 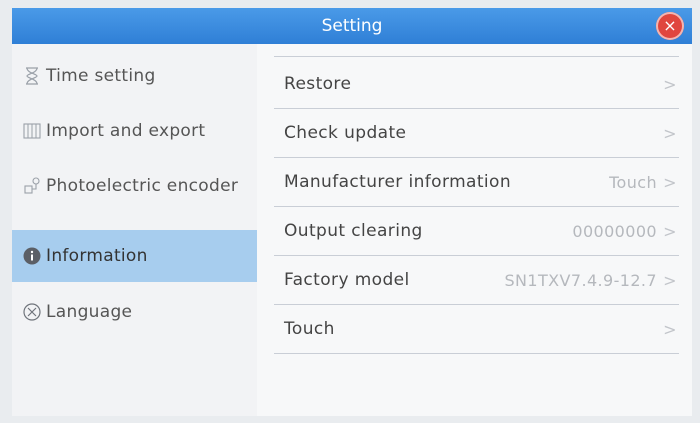 I want to click on sidebar-item-photoelectric-encoder: Photoelectric encoder, so click(x=134, y=186).